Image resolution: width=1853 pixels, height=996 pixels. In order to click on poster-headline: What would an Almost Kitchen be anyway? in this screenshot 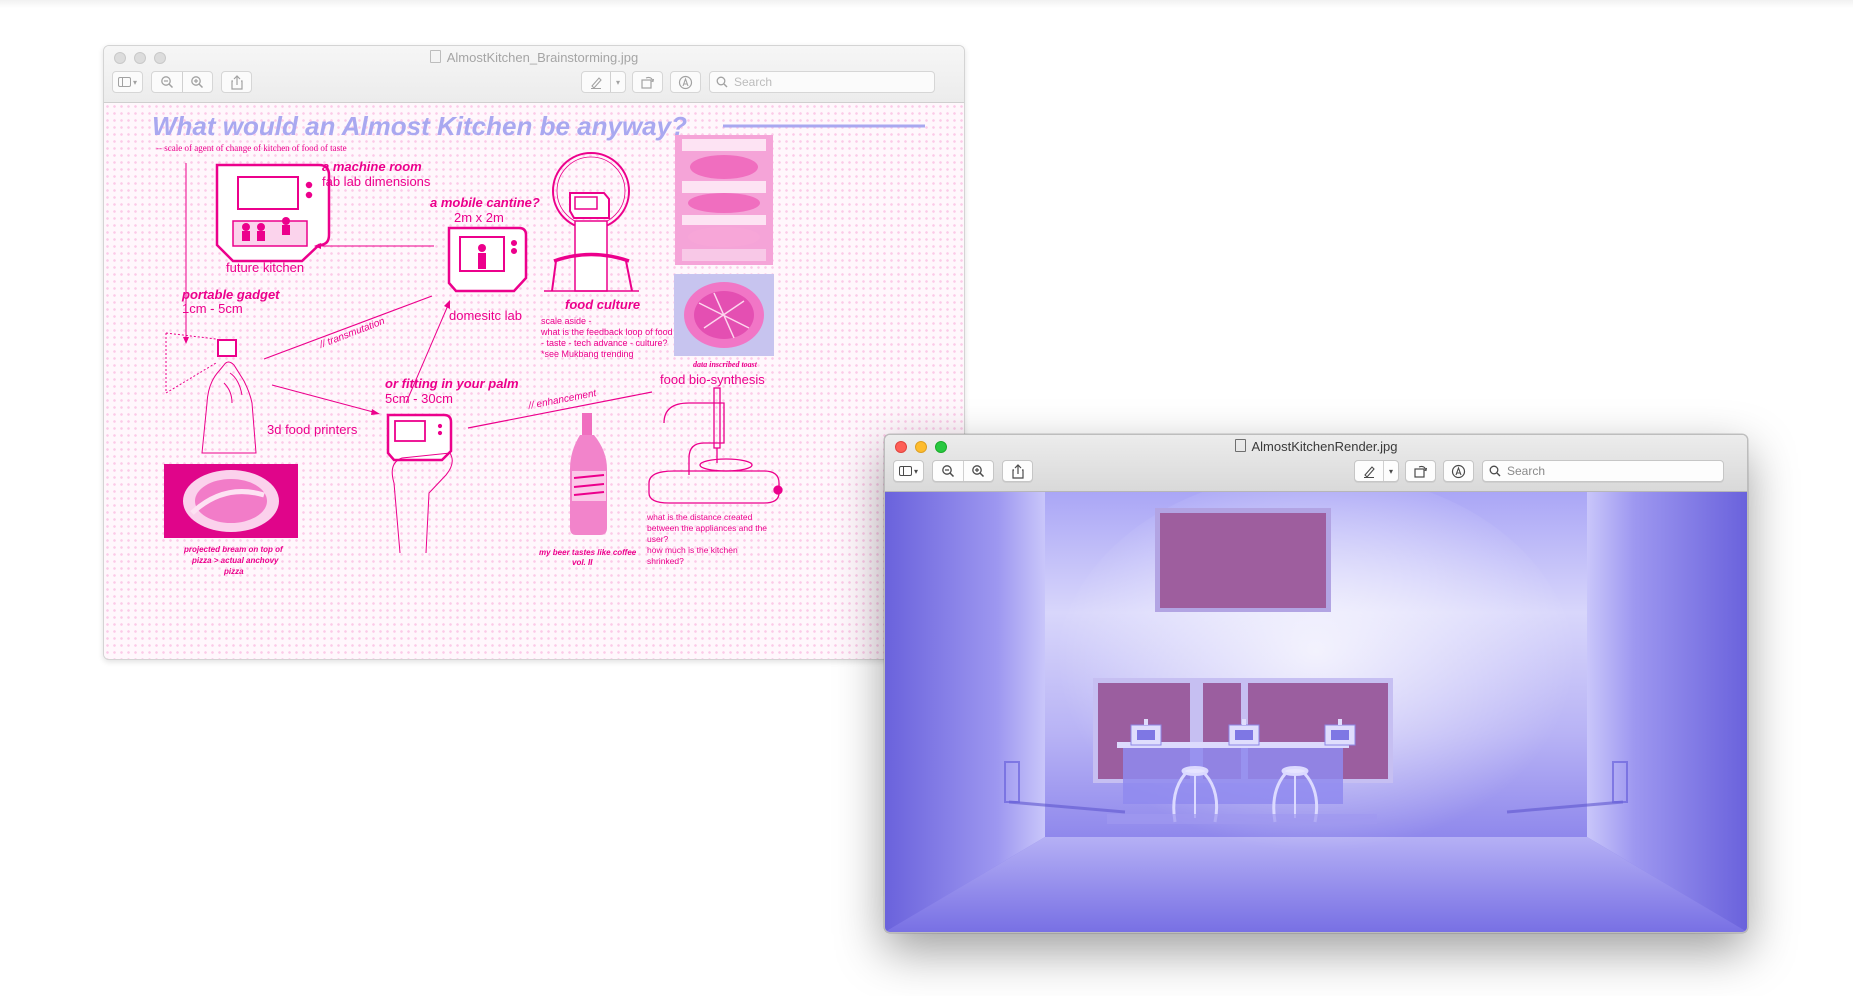, I will do `click(419, 126)`.